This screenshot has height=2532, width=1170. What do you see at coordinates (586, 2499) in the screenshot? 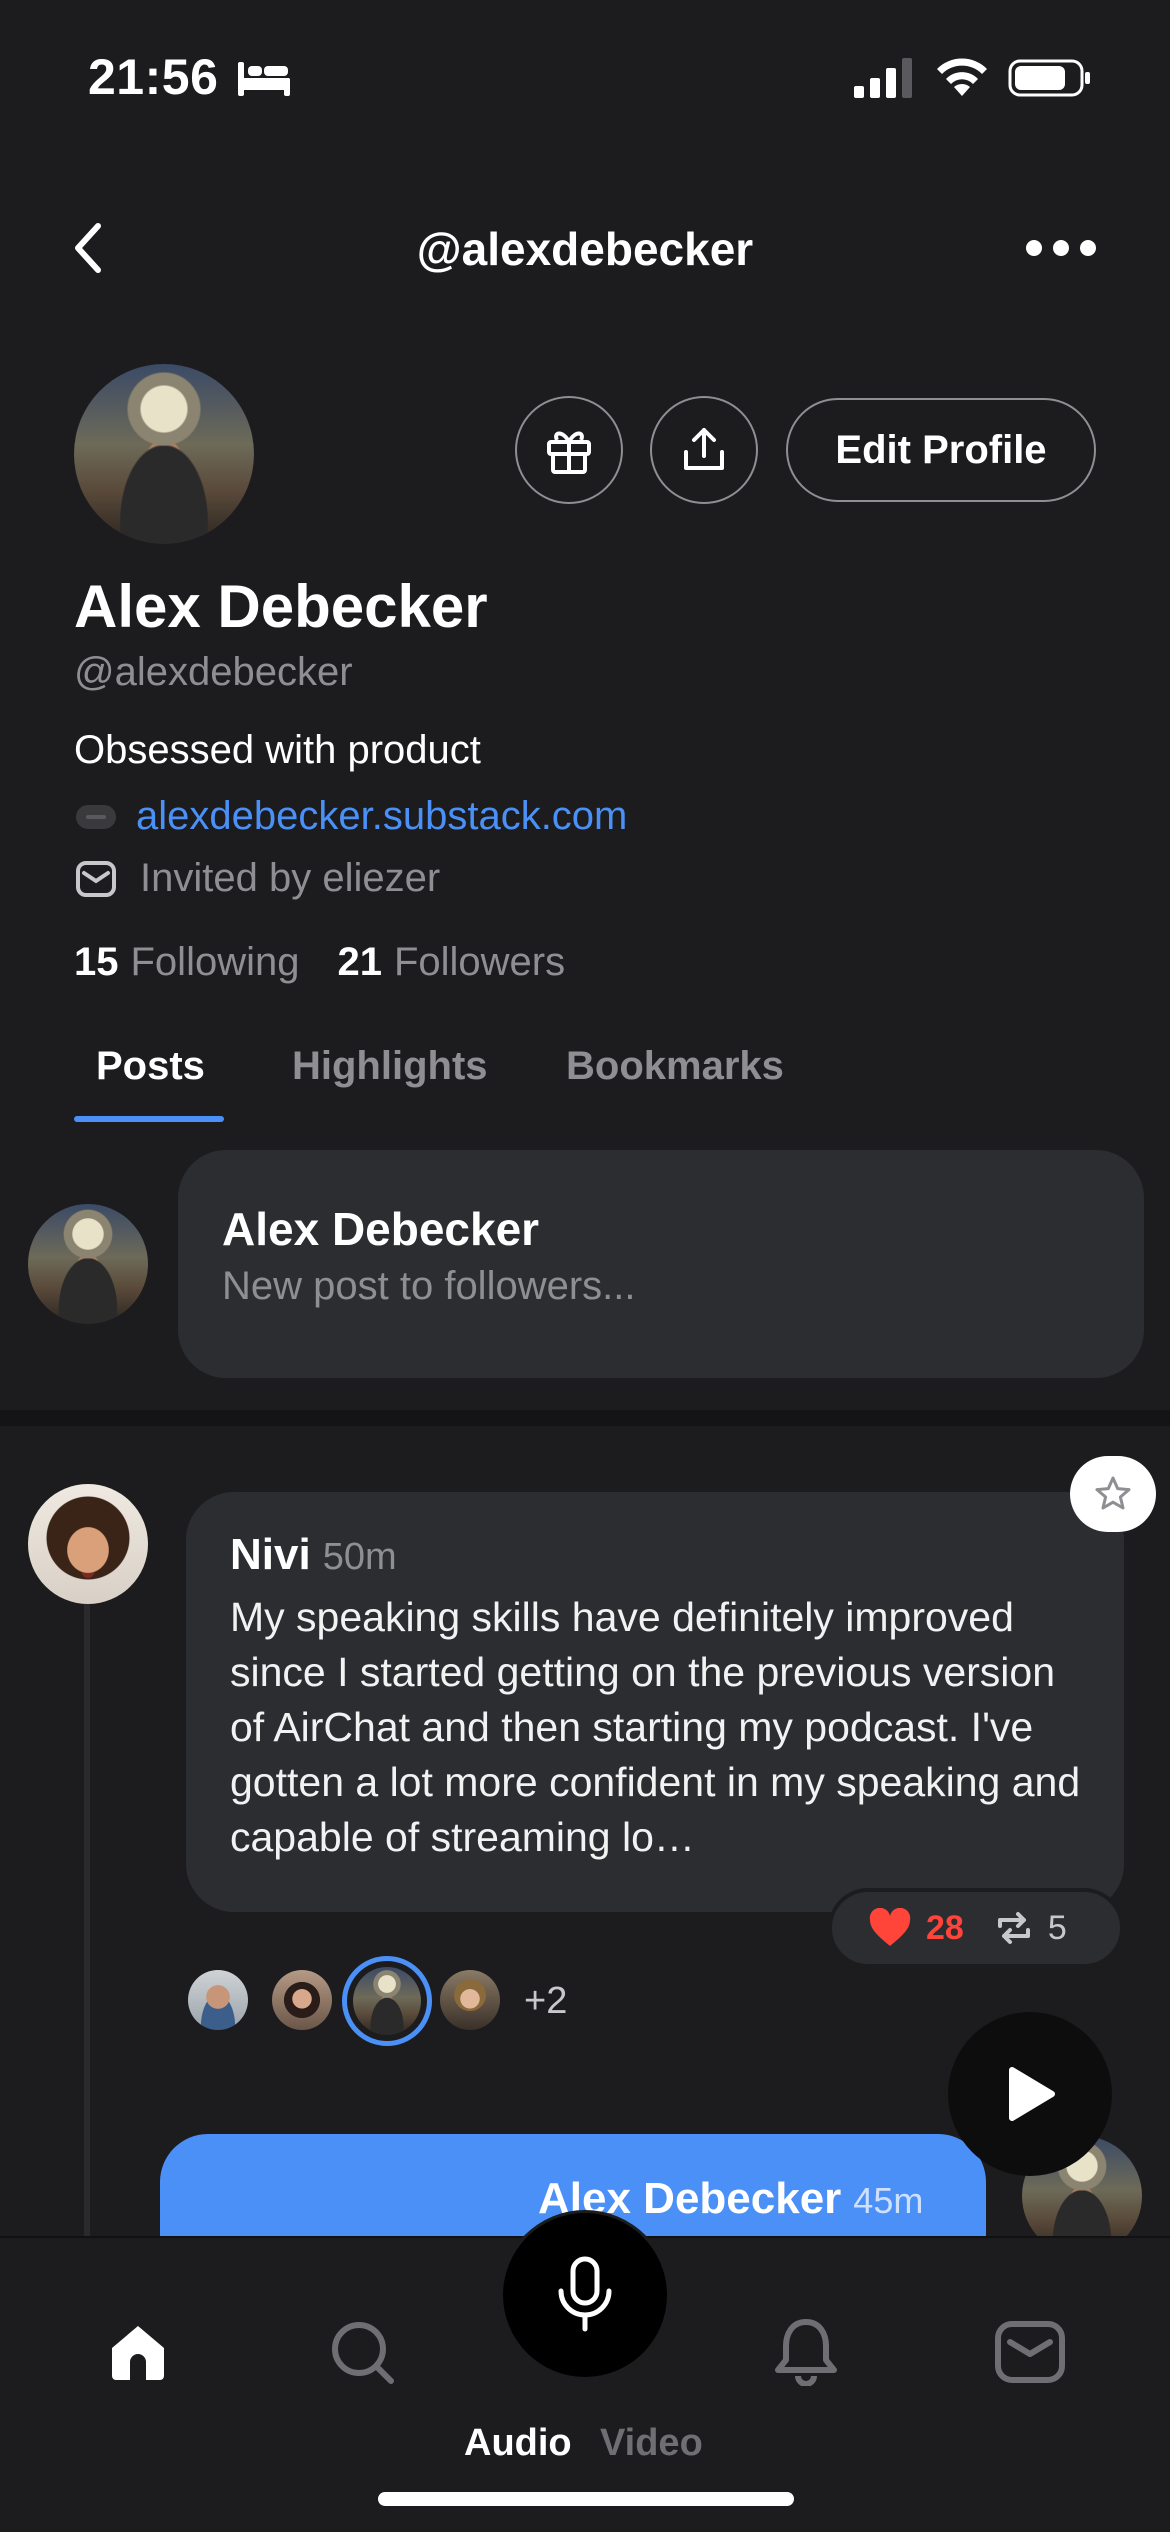
I see `home-indicator` at bounding box center [586, 2499].